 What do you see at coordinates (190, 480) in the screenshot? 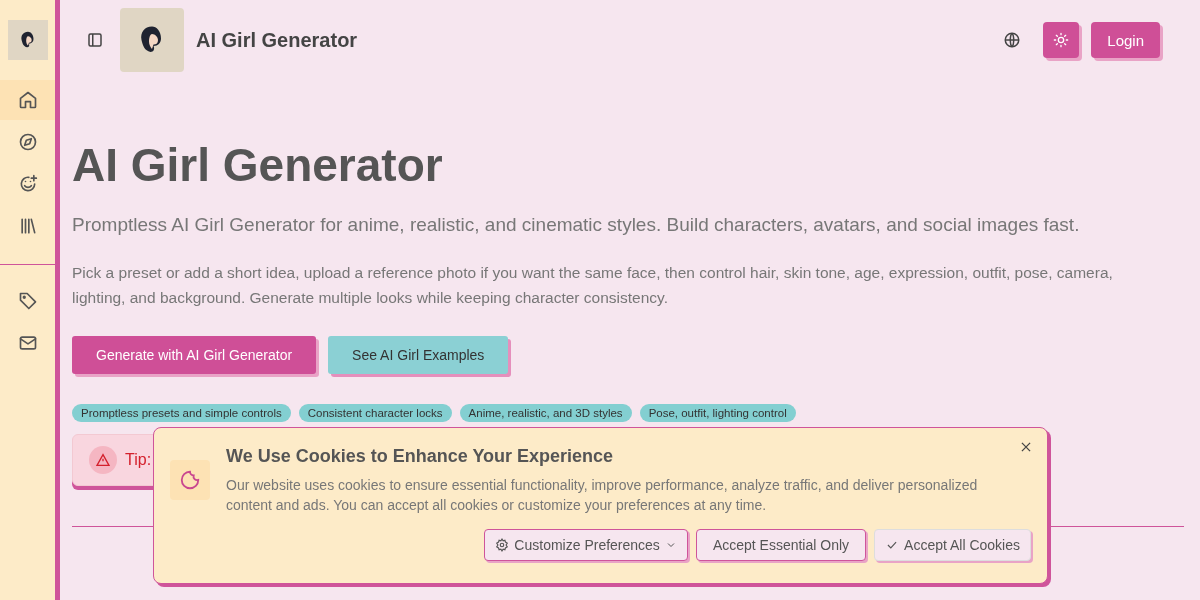
I see `cookie-icon` at bounding box center [190, 480].